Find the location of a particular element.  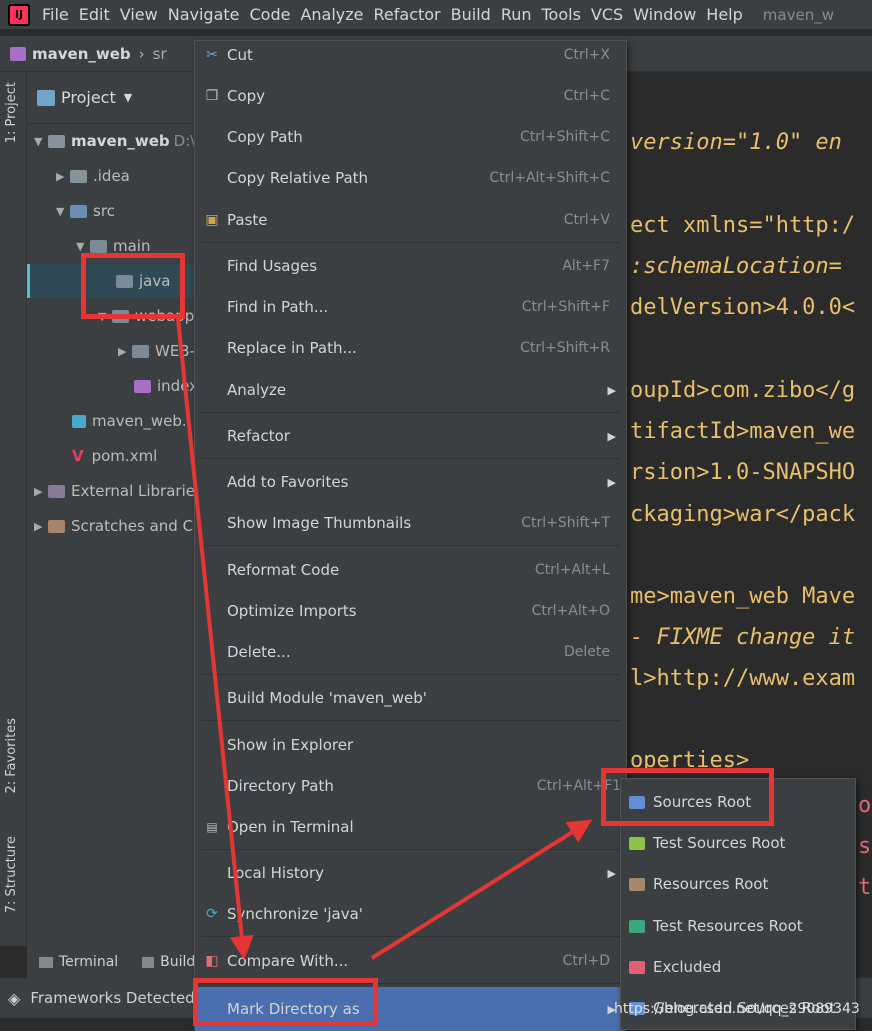

menu-item-label: Open in Terminal is located at coordinates (290, 827).